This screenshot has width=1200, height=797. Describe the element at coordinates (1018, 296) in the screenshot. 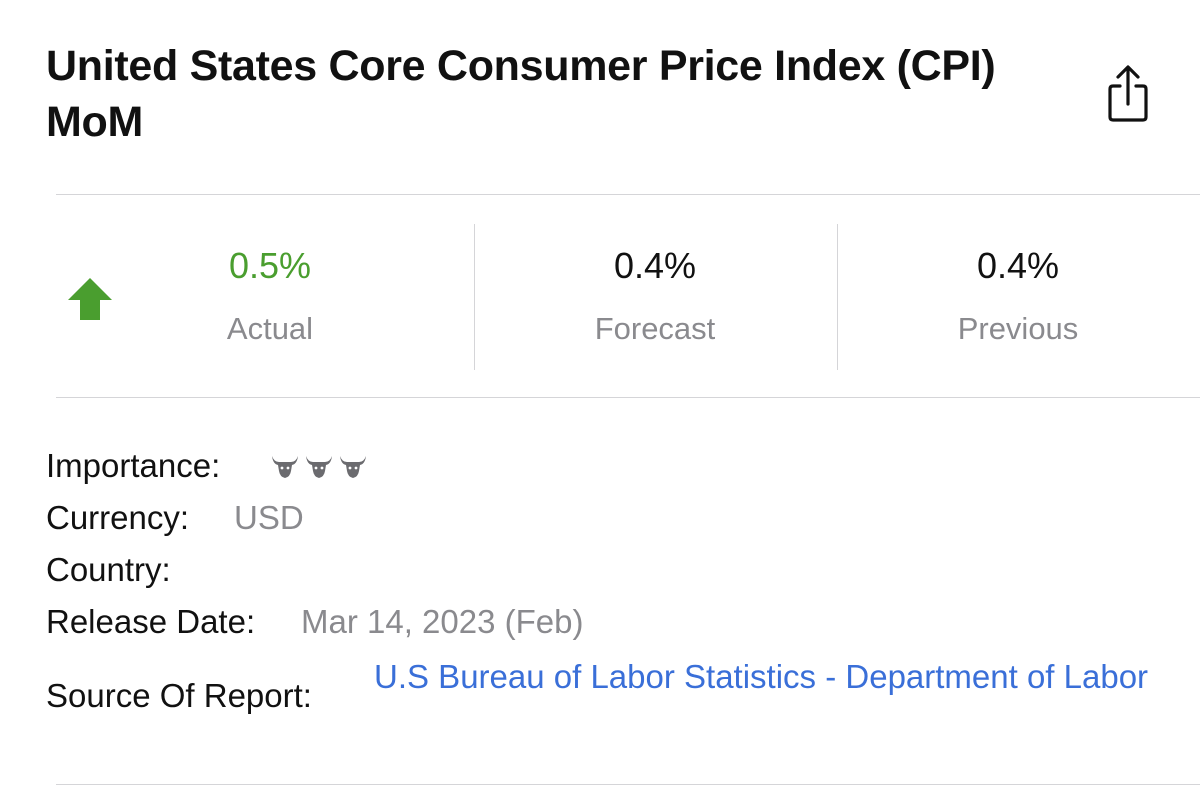

I see `previous-stat: 0.4% Previous` at that location.